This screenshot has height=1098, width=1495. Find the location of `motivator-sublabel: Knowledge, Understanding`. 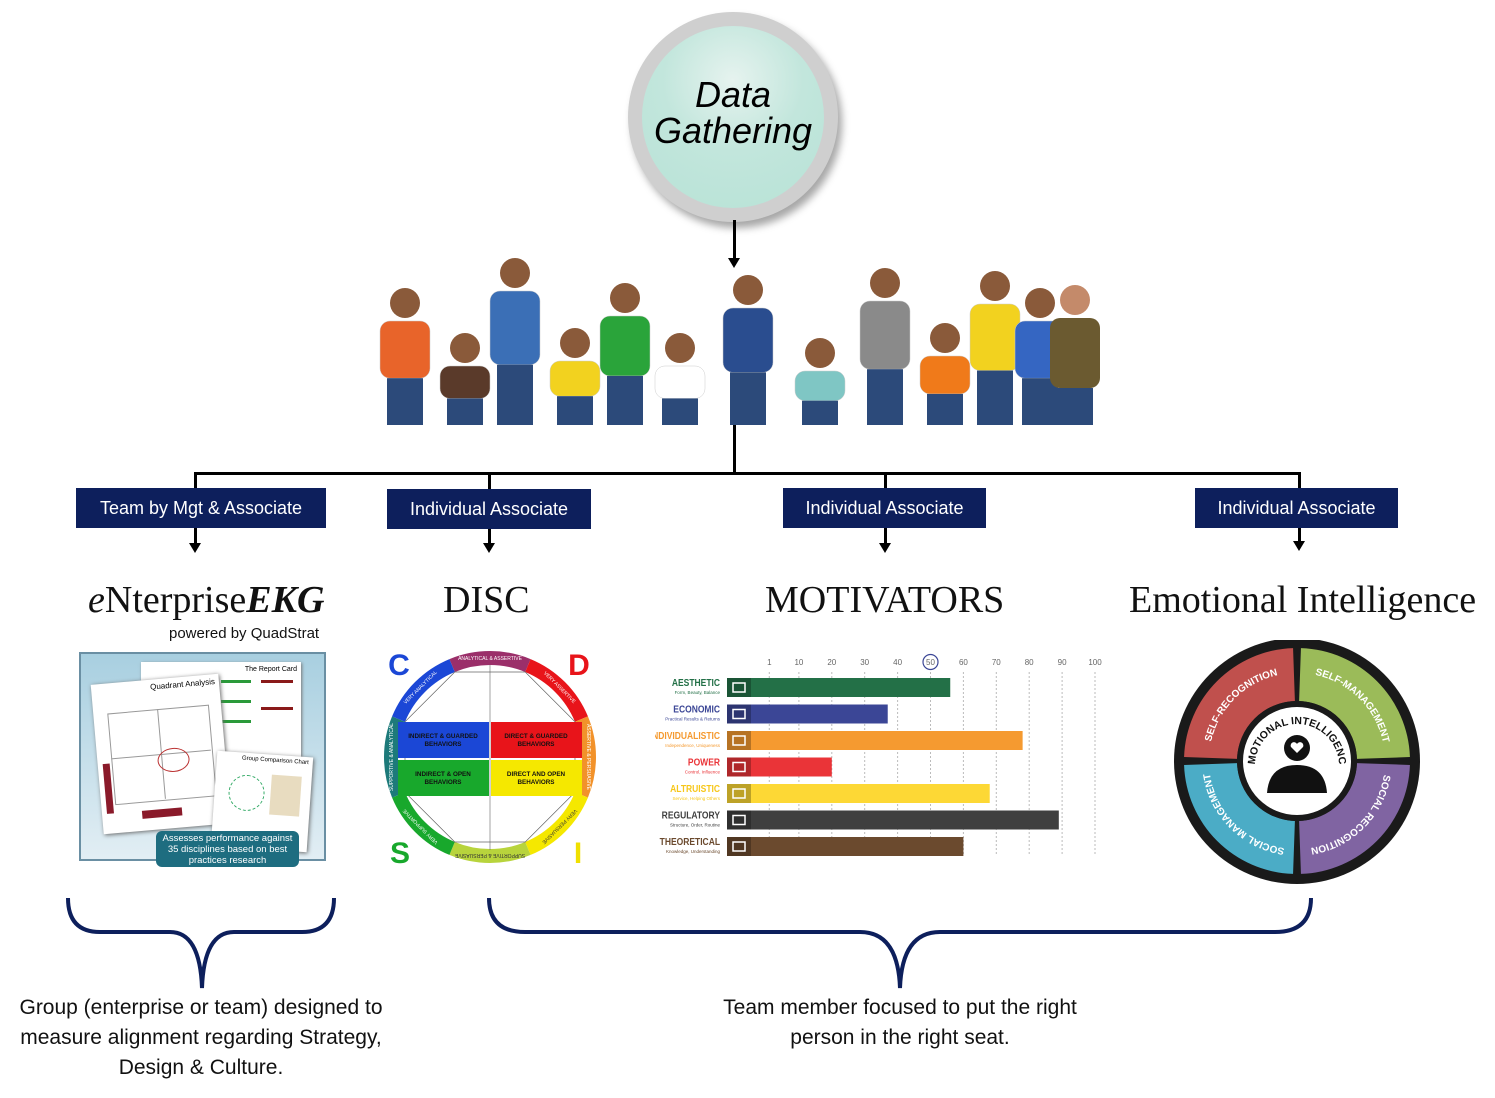

motivator-sublabel: Knowledge, Understanding is located at coordinates (693, 851).